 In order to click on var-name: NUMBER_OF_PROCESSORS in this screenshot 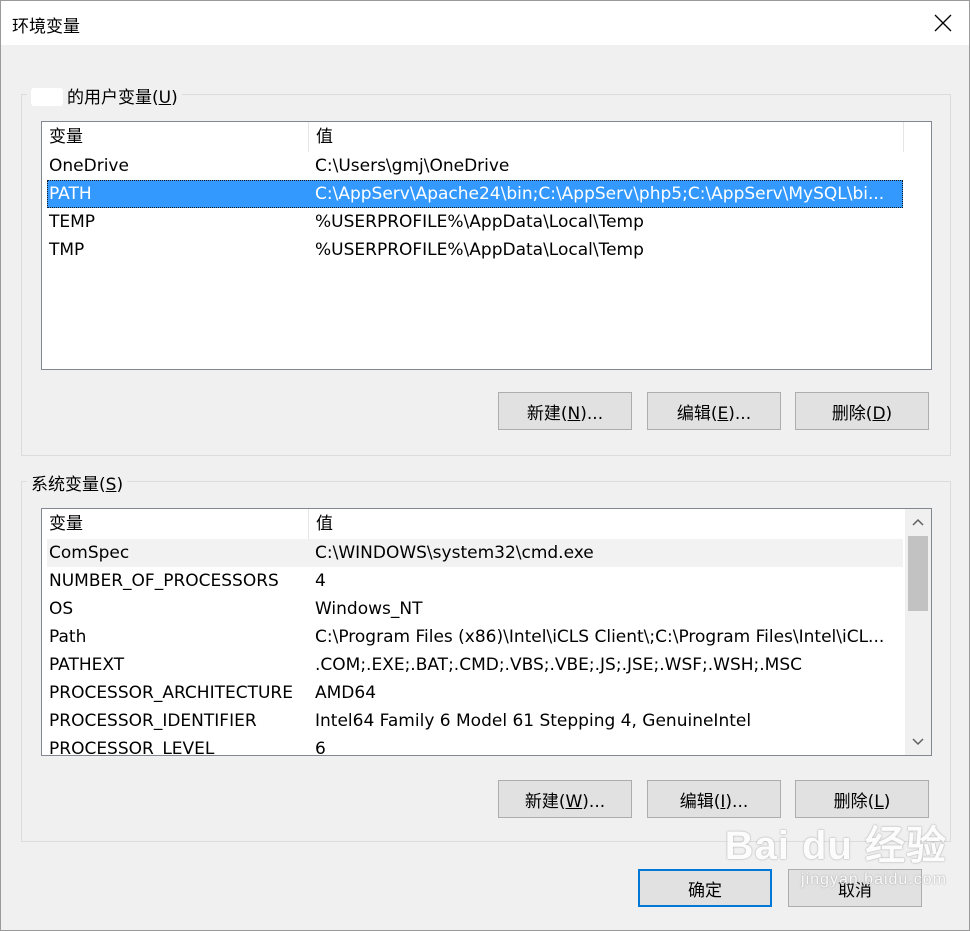, I will do `click(164, 581)`.